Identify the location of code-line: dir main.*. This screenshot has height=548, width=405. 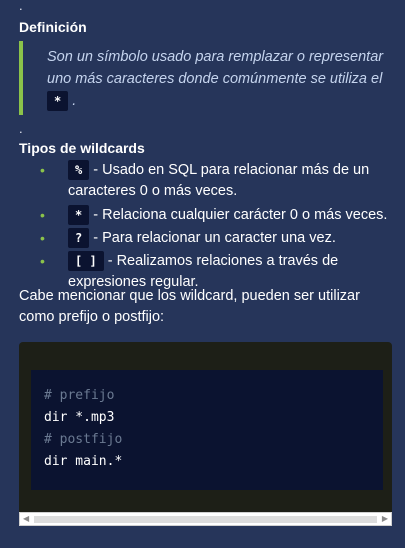
(83, 461).